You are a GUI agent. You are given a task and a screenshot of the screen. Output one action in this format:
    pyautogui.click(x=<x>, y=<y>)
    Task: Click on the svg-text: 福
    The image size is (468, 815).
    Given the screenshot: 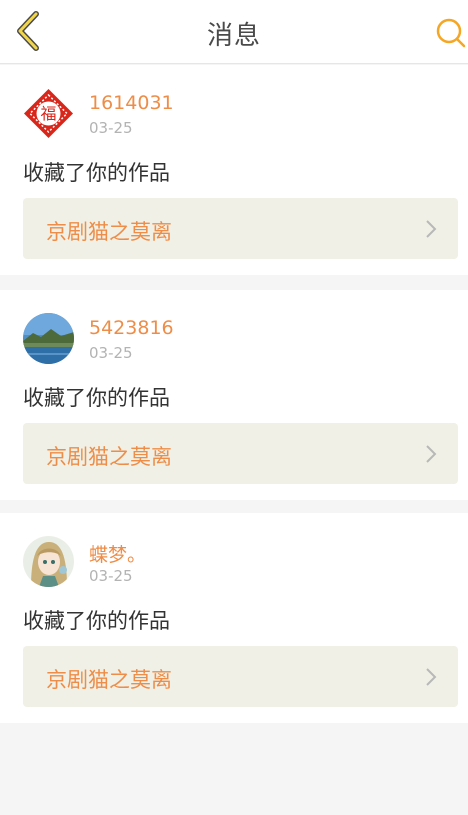 What is the action you would take?
    pyautogui.click(x=48, y=113)
    